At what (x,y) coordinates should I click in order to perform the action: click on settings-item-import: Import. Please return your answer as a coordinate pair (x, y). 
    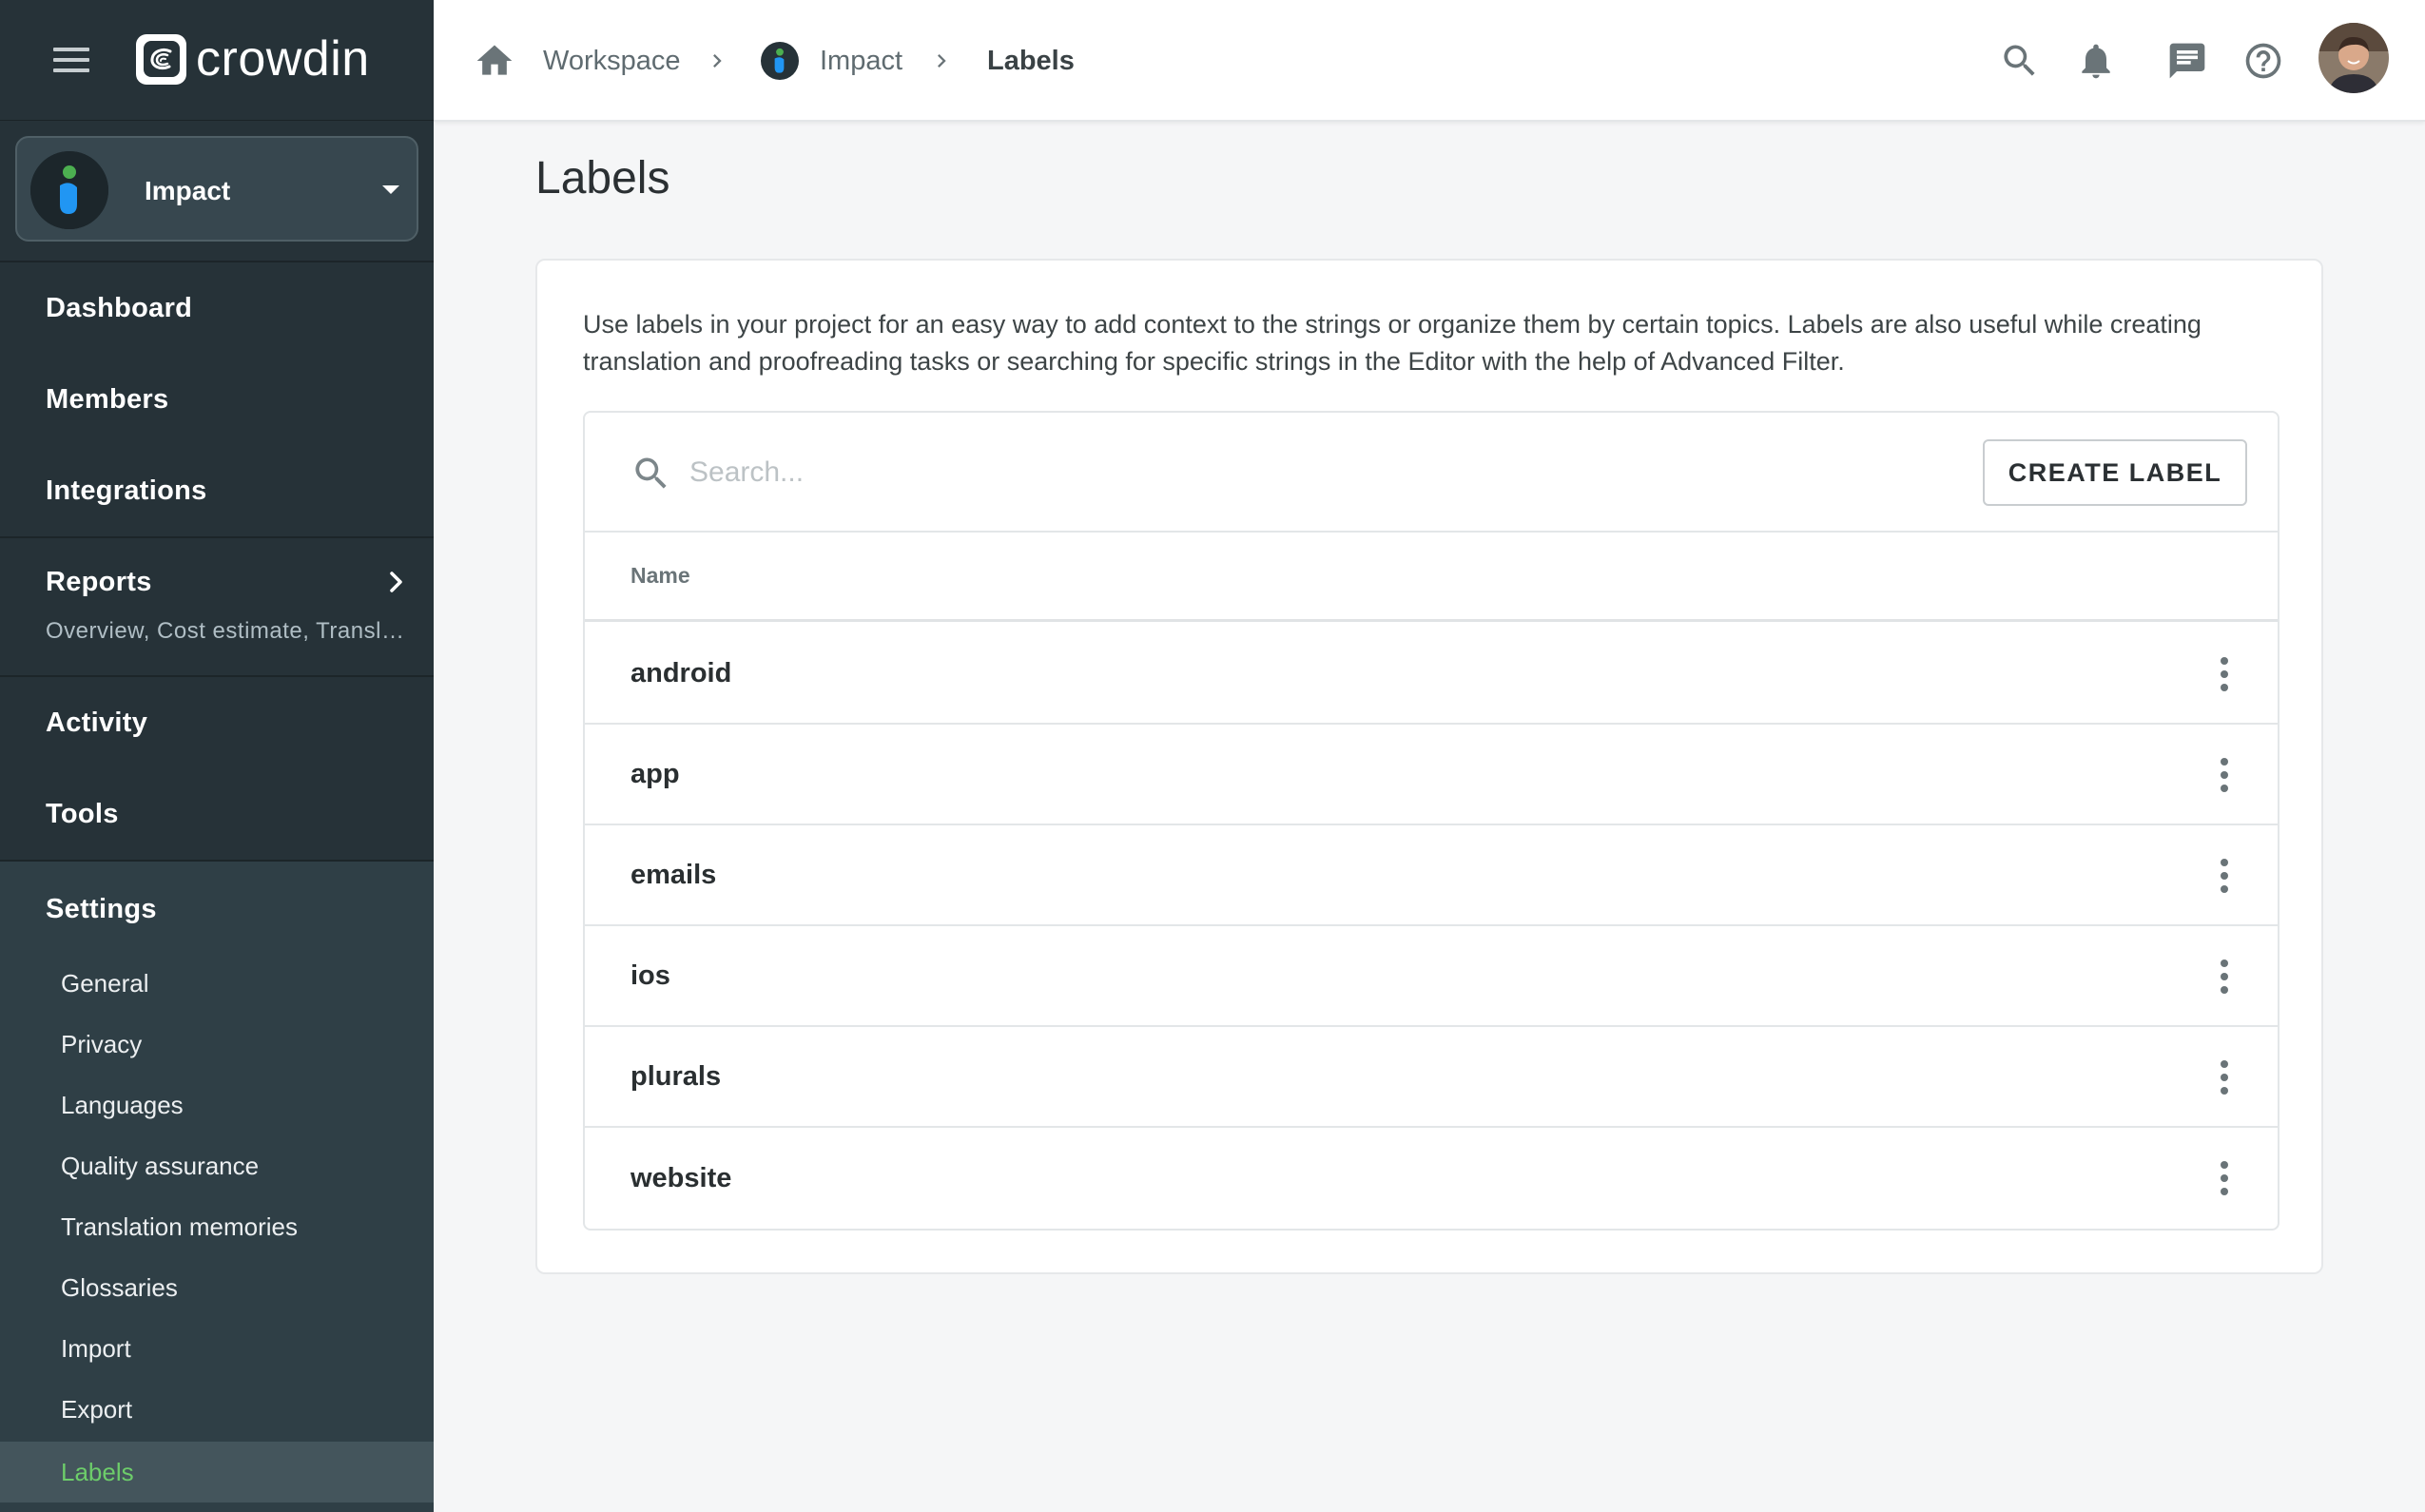
    Looking at the image, I should click on (217, 1348).